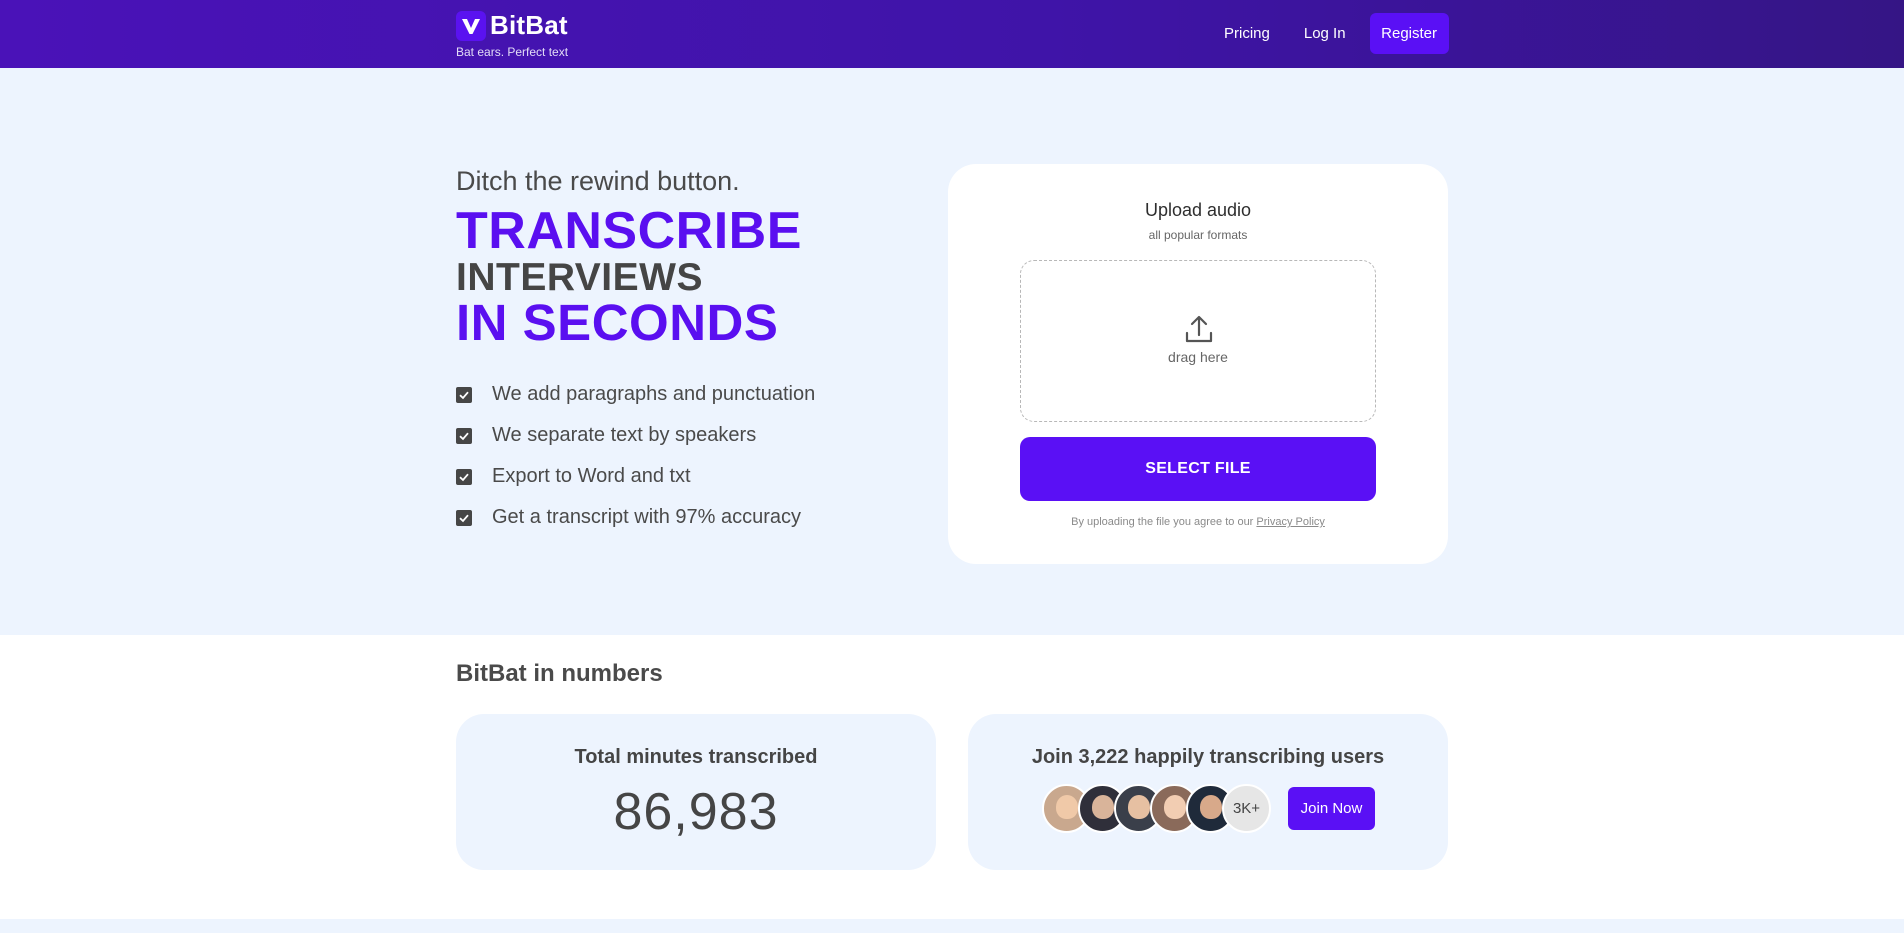 Image resolution: width=1904 pixels, height=933 pixels. Describe the element at coordinates (1156, 808) in the screenshot. I see `user-avatars: 3K+` at that location.